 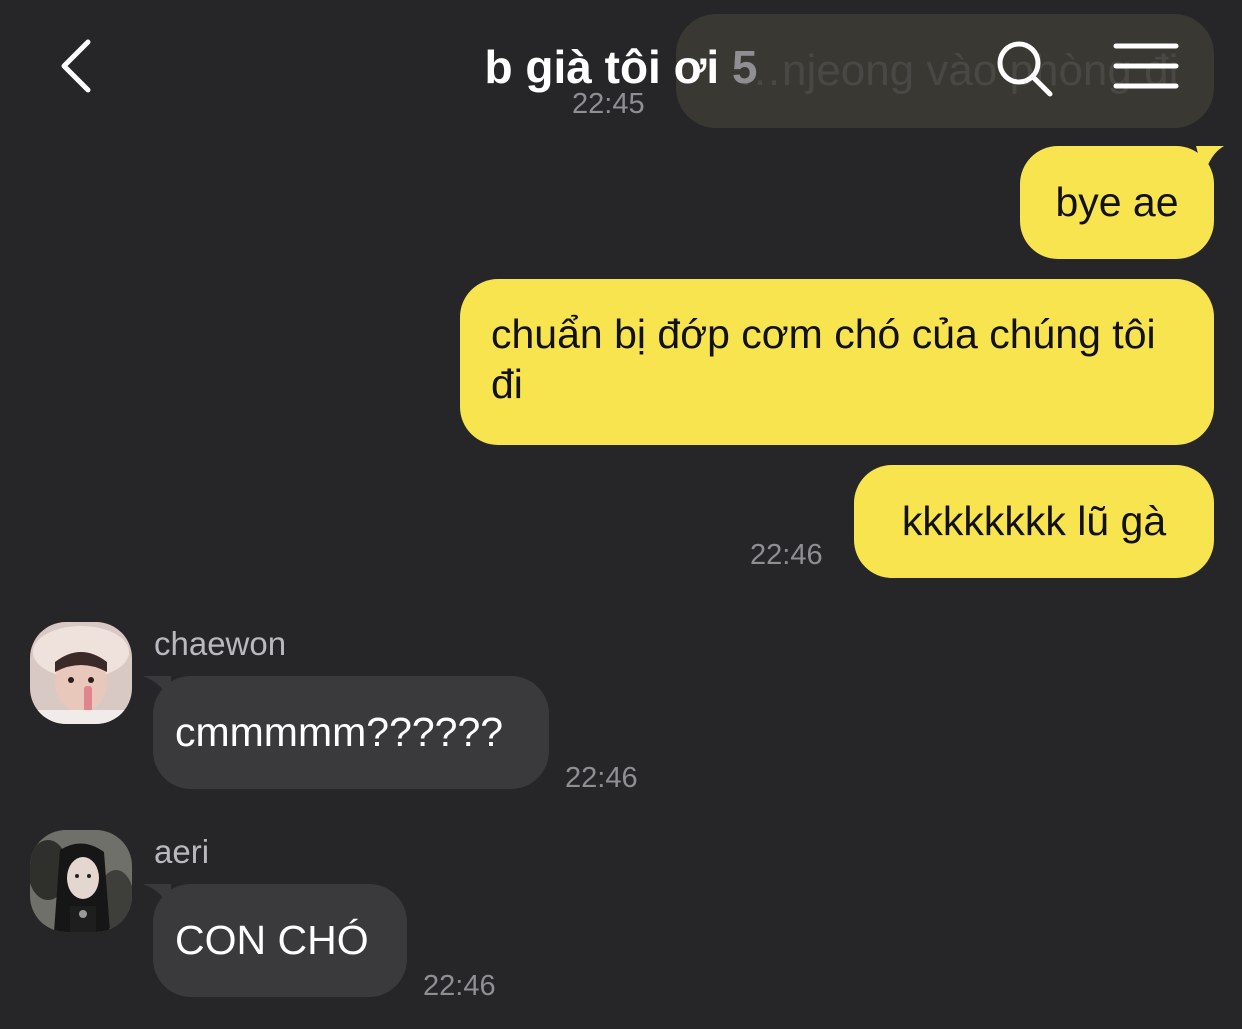 What do you see at coordinates (182, 851) in the screenshot?
I see `sender-name: aeri` at bounding box center [182, 851].